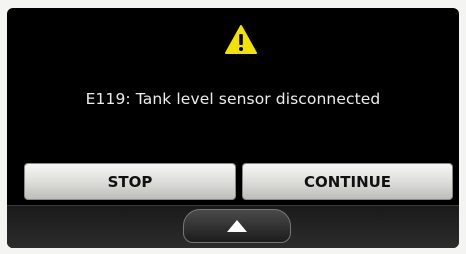  I want to click on stop-button: STOP, so click(130, 181).